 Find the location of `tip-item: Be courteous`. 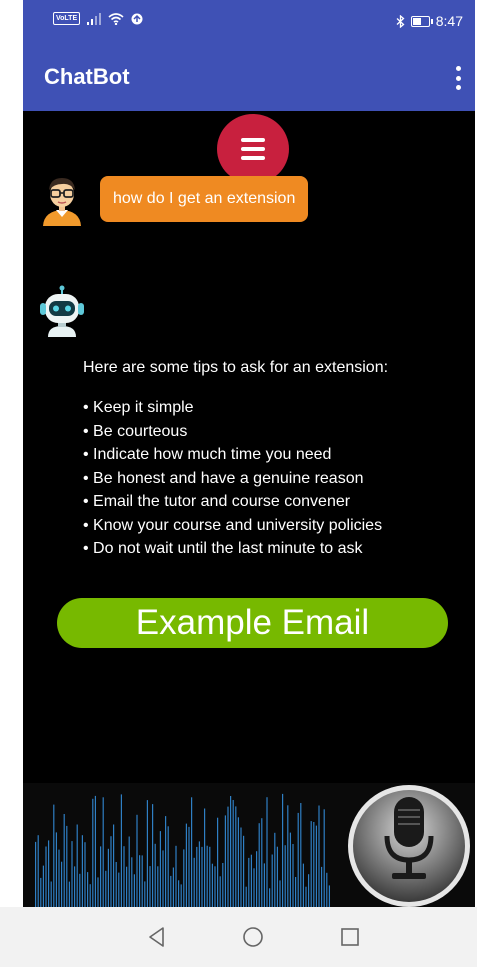

tip-item: Be courteous is located at coordinates (273, 432).